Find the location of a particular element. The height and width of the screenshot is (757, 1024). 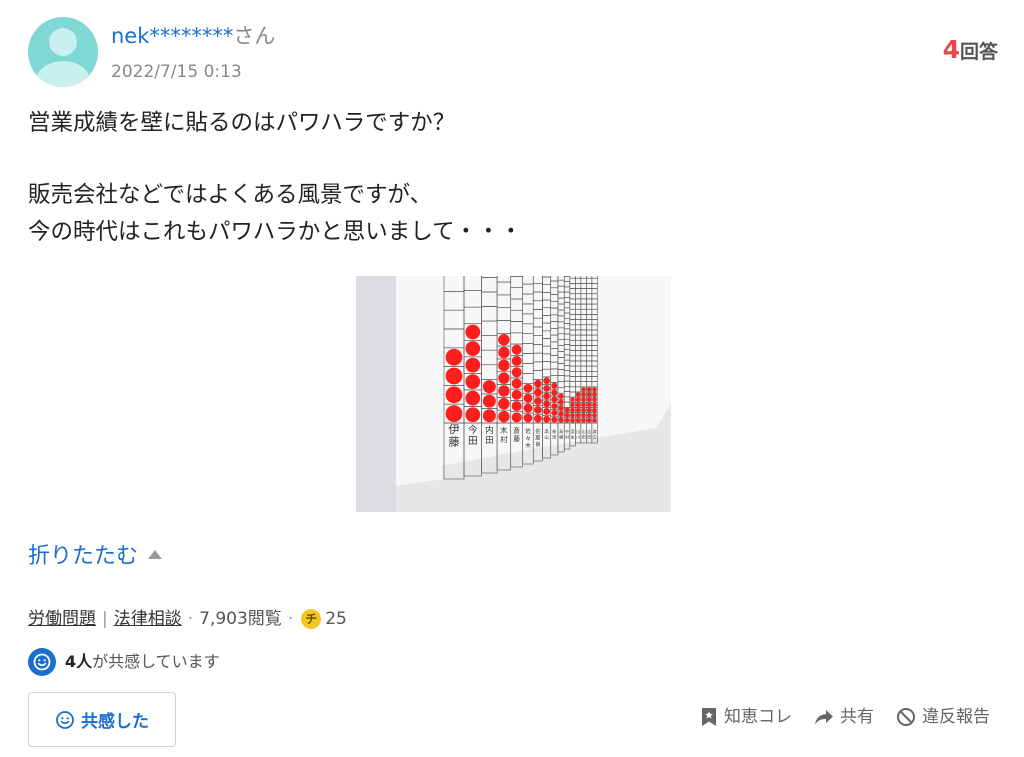

photo-wall-edge is located at coordinates (376, 394).